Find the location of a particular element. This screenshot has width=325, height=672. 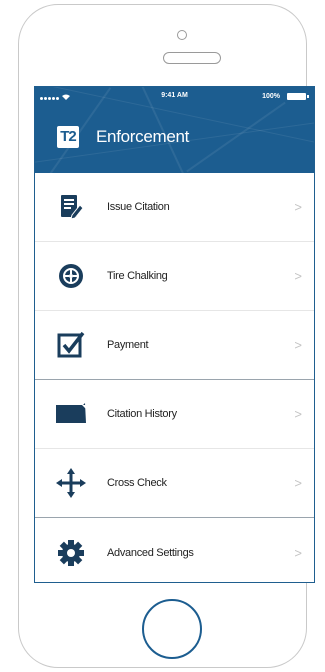

menu-item-payment: Payment > is located at coordinates (174, 345).